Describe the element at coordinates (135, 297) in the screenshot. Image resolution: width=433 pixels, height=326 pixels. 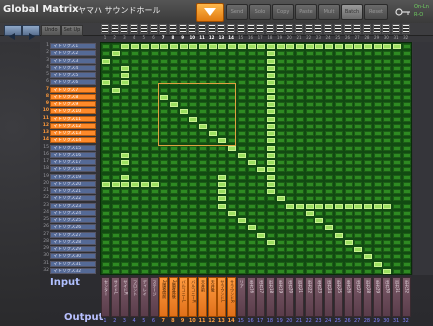
I see `output-strip: フロント` at that location.